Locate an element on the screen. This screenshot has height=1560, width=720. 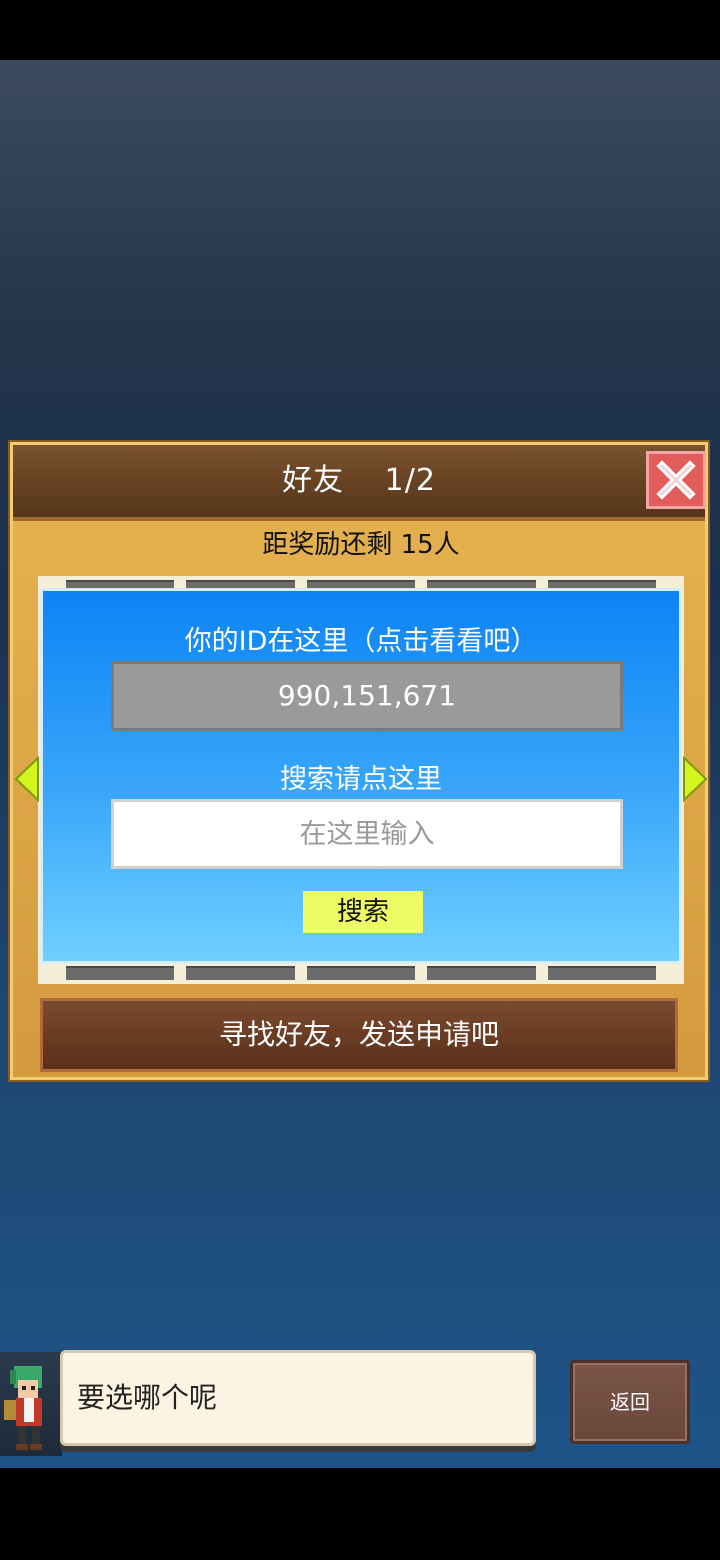
close-button is located at coordinates (676, 480).